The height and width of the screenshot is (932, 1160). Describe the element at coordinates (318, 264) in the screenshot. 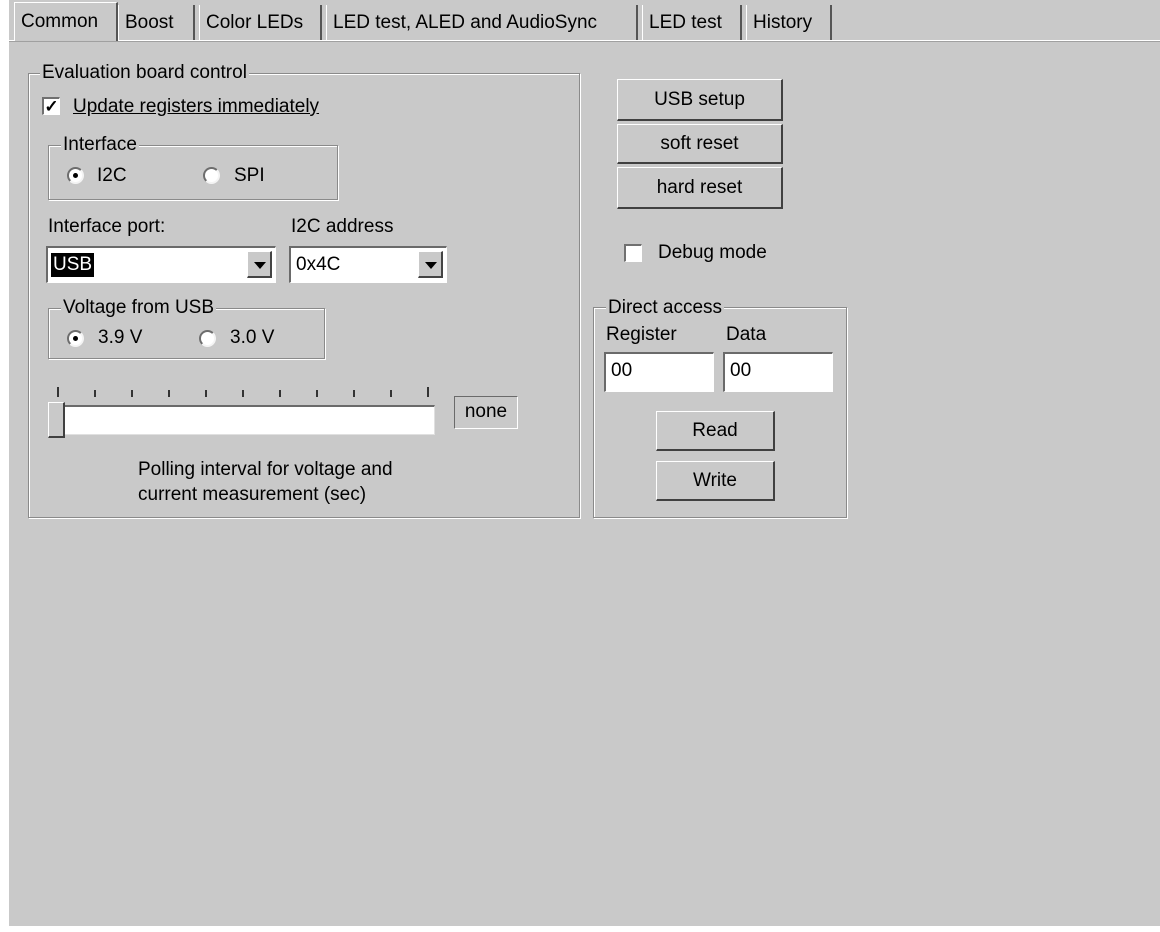

I see `i2c-address-value: 0x4C` at that location.